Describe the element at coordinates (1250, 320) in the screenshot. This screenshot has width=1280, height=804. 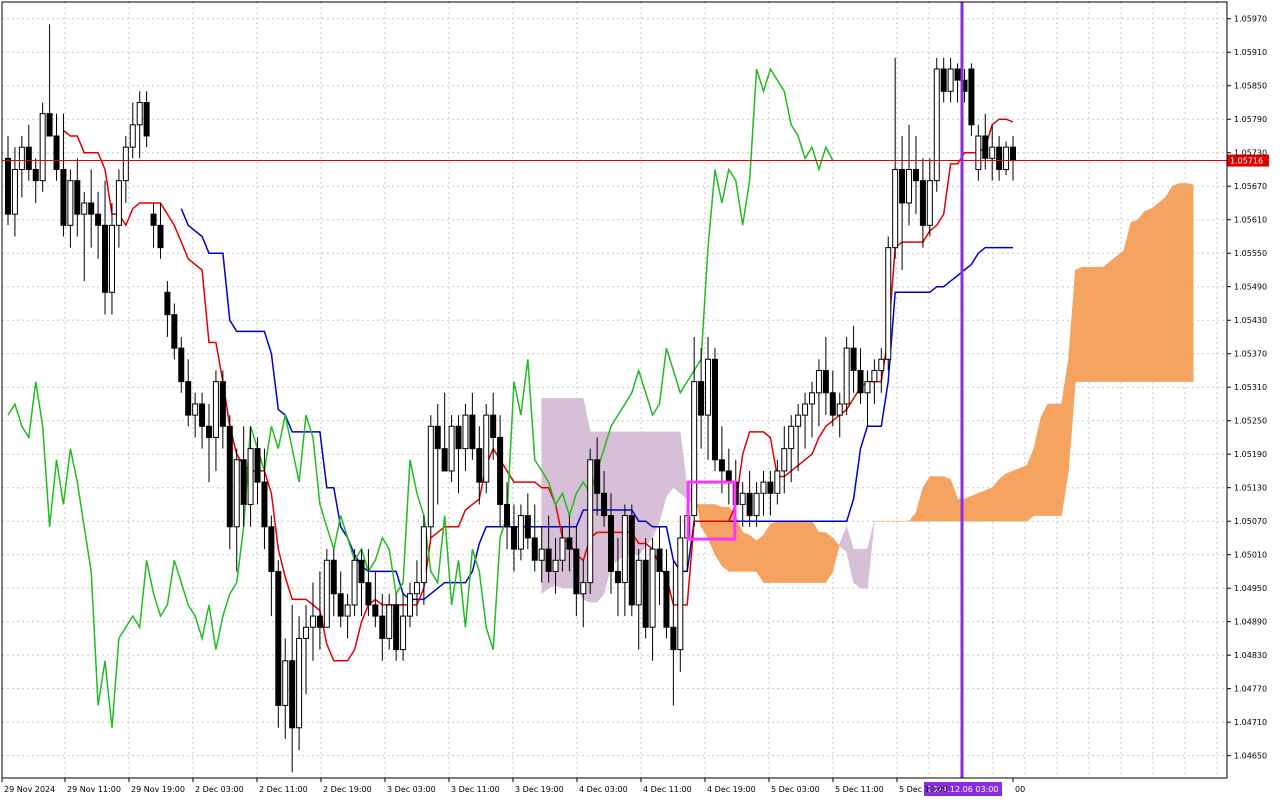
I see `y-tick-label: 1.05430` at that location.